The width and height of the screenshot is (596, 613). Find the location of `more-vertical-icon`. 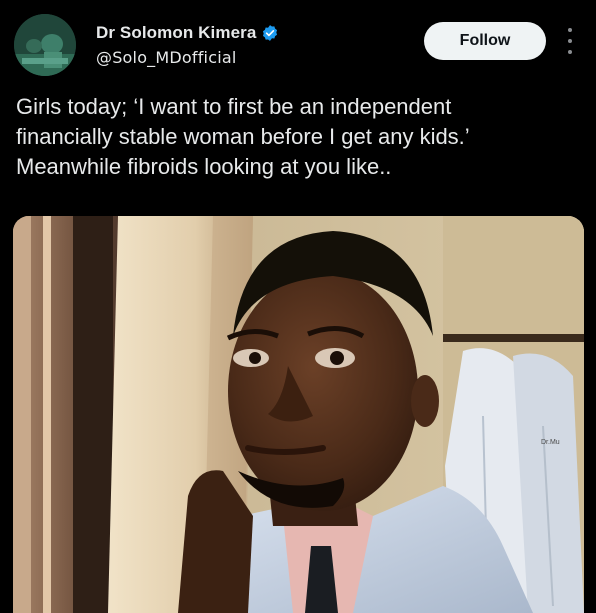

more-vertical-icon is located at coordinates (570, 41).